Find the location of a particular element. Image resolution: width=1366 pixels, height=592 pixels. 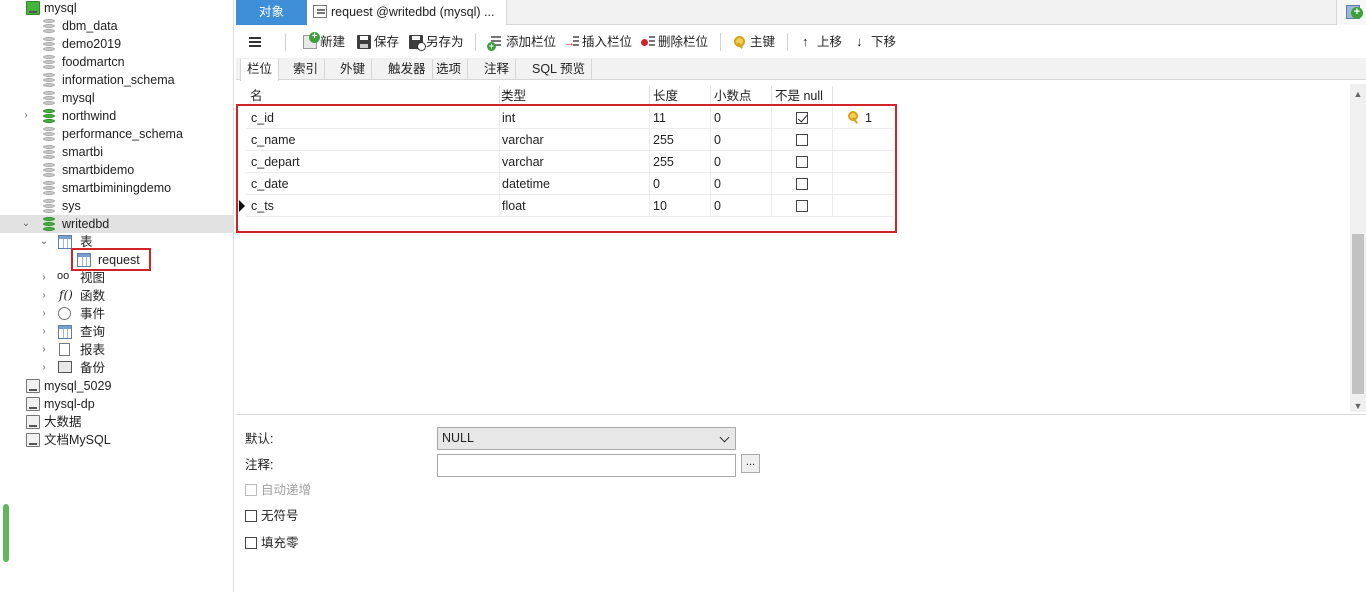

field-type-cell: datetime is located at coordinates (526, 184).